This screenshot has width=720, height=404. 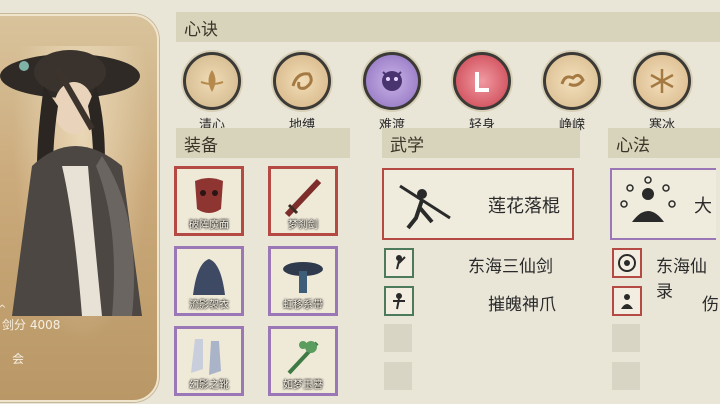 What do you see at coordinates (209, 277) in the screenshot?
I see `robe-icon` at bounding box center [209, 277].